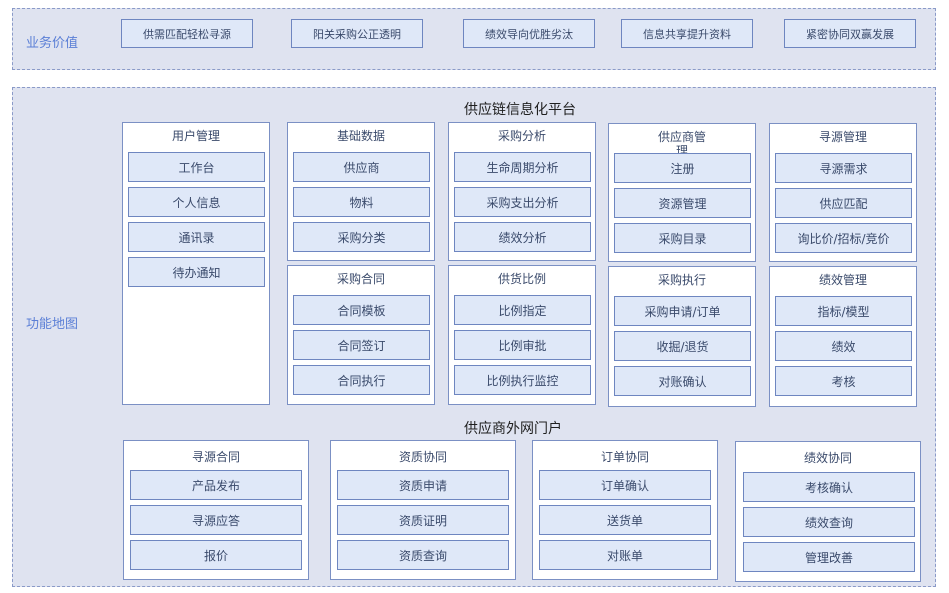 The width and height of the screenshot is (949, 593). I want to click on item-performance: 绩效, so click(843, 346).